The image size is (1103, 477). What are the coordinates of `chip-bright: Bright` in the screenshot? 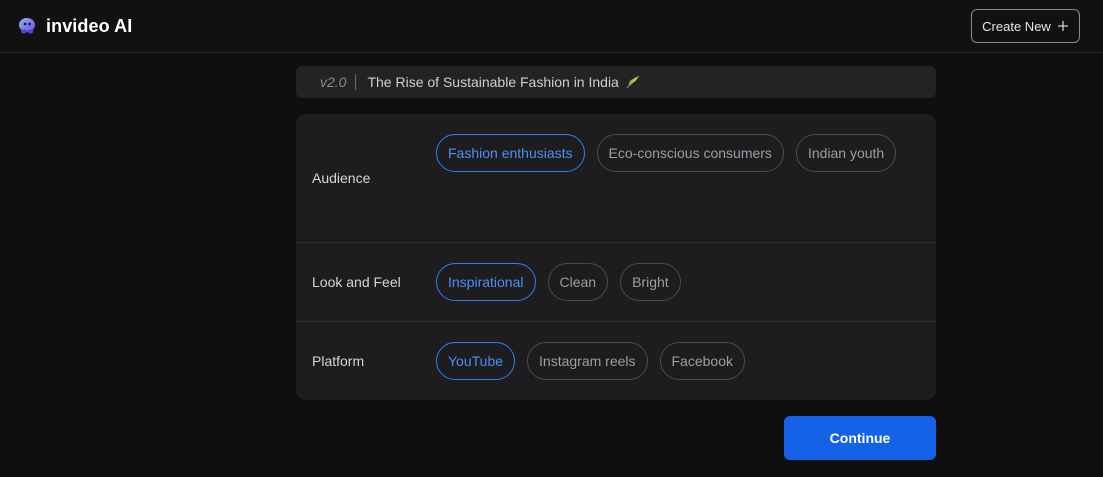 It's located at (650, 282).